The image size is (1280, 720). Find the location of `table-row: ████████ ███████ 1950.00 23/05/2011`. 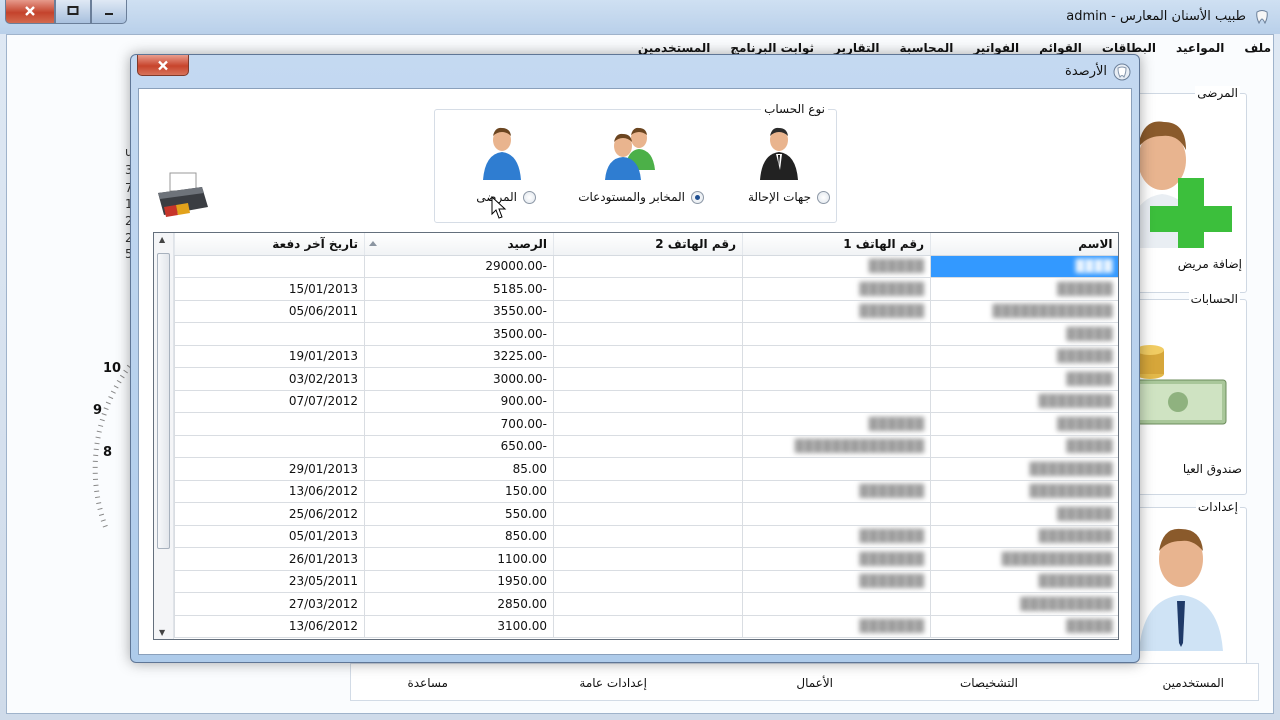

table-row: ████████ ███████ 1950.00 23/05/2011 is located at coordinates (646, 581).